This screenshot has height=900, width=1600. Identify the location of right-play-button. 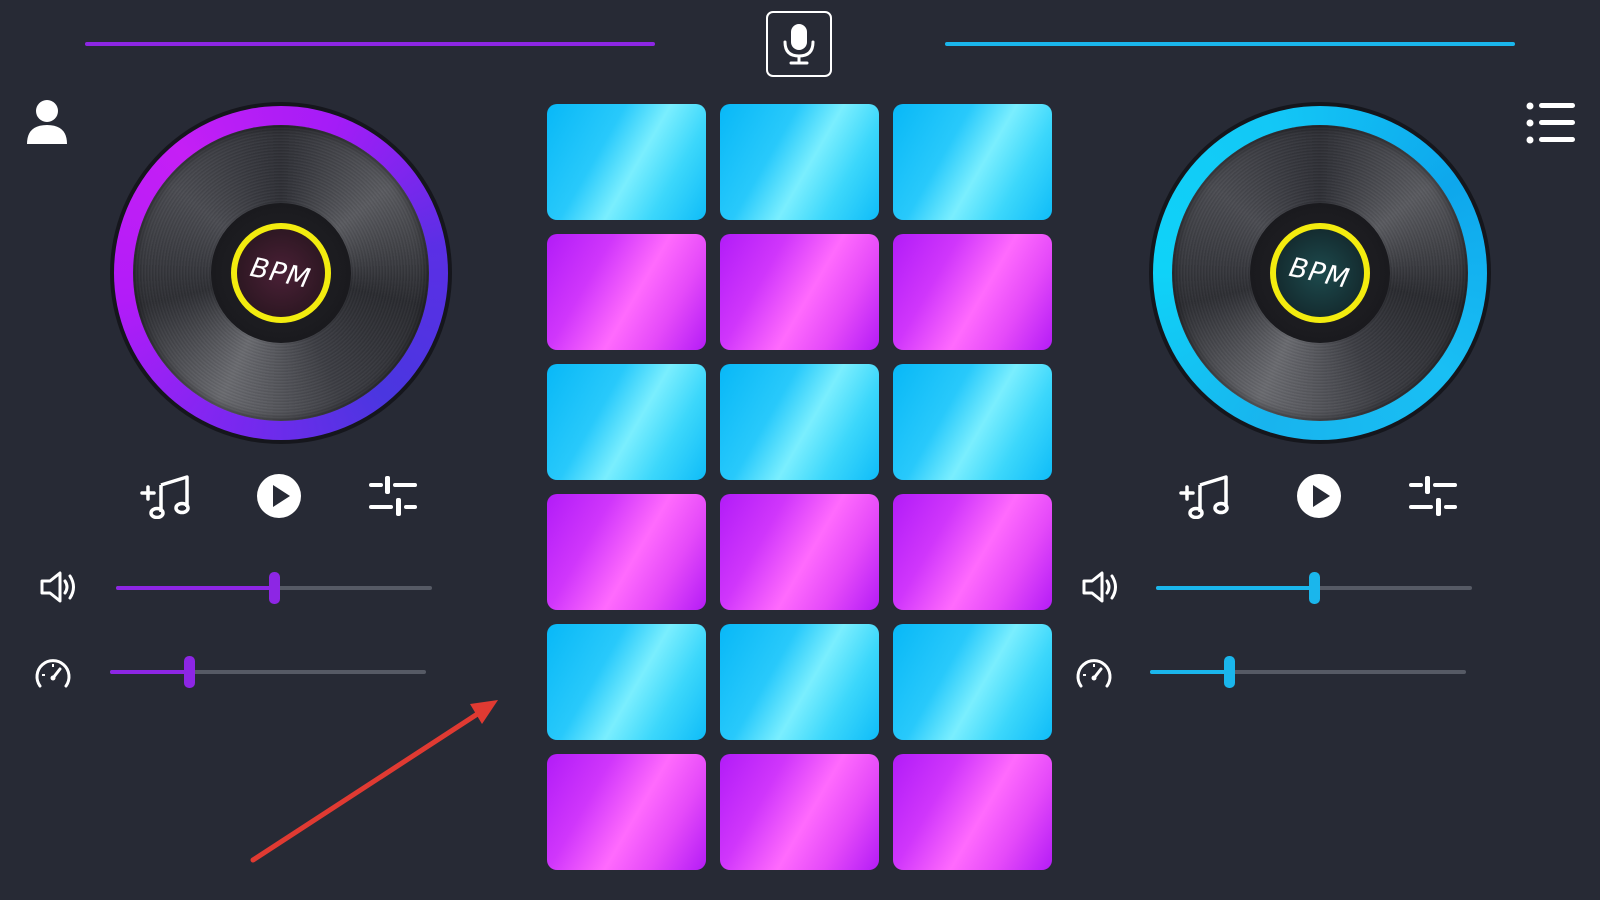
(1319, 496).